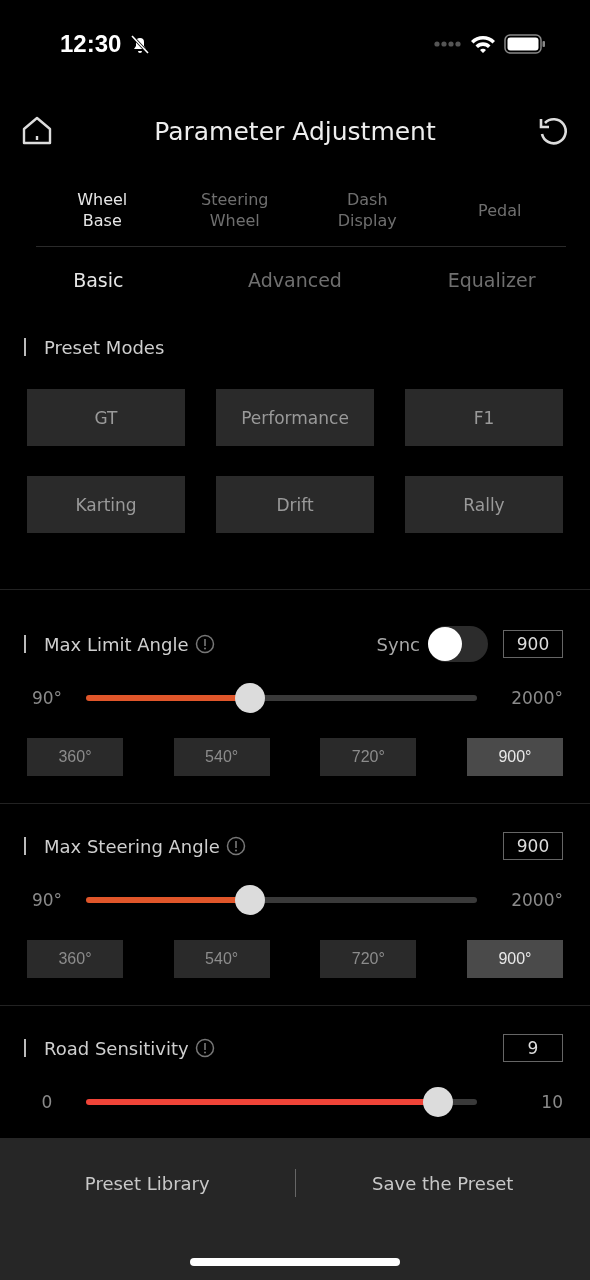 Image resolution: width=590 pixels, height=1280 pixels. I want to click on signal-dots-icon, so click(448, 44).